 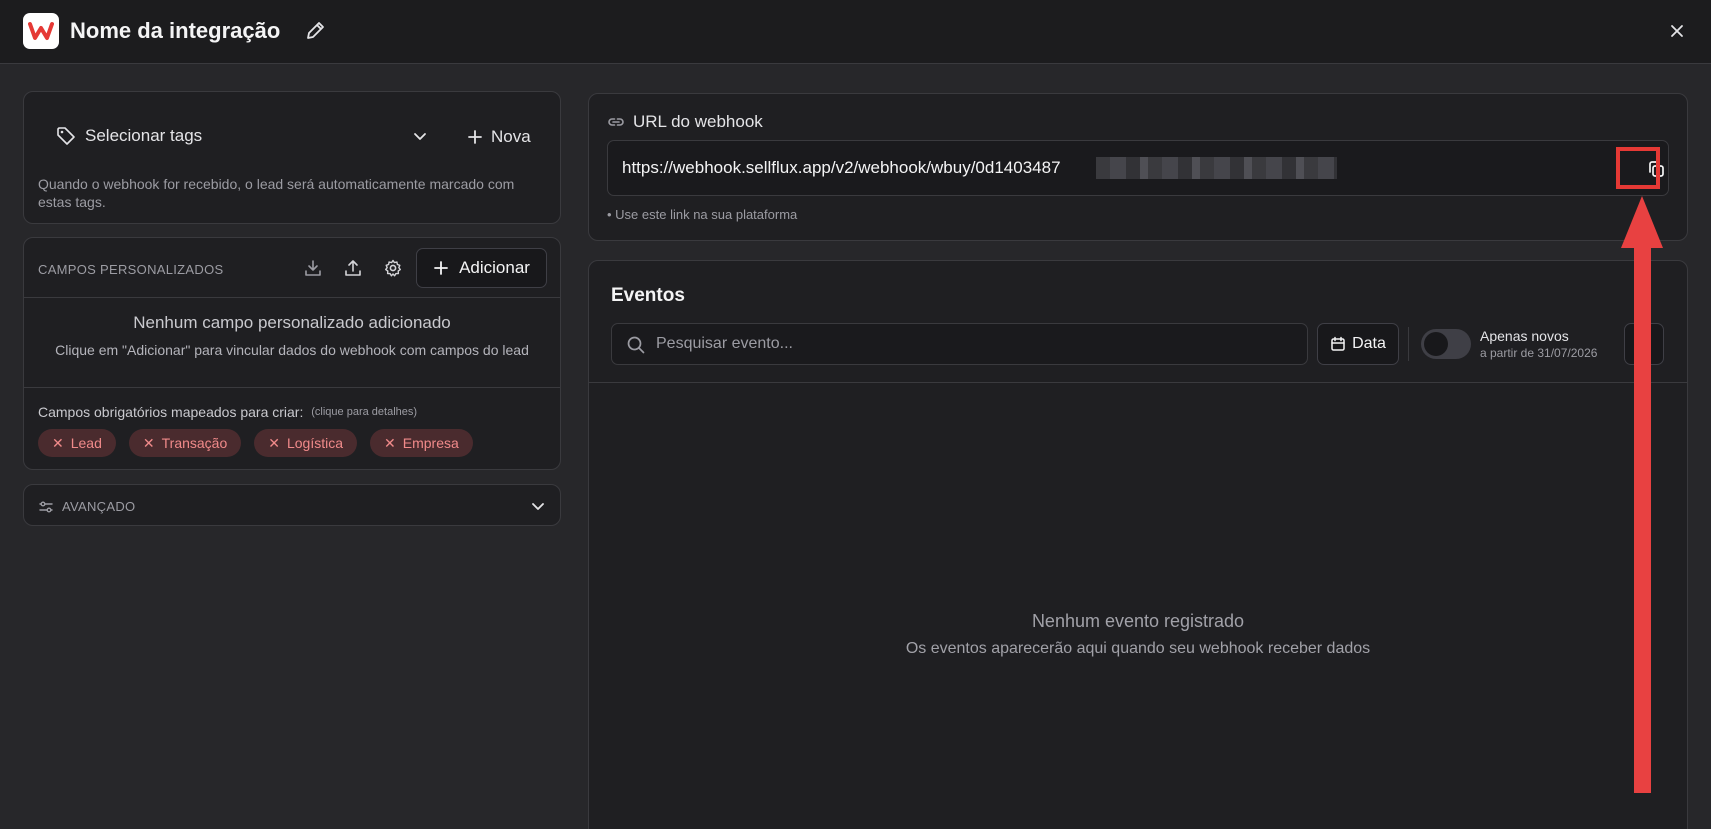 I want to click on annotation-arrow-shaft, so click(x=1642, y=518).